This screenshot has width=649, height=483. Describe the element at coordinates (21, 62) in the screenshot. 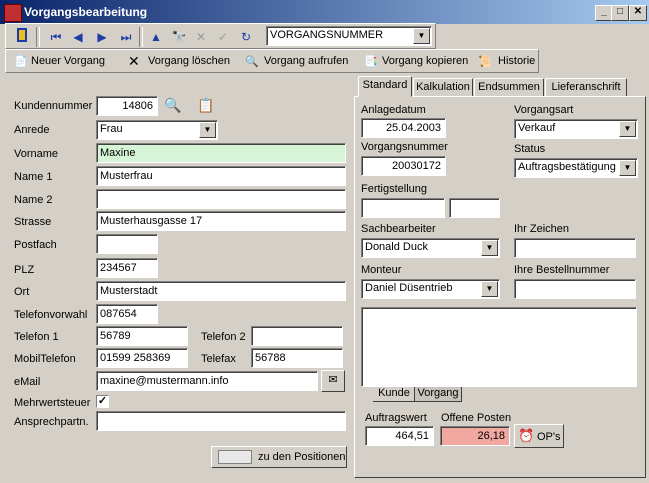

I see `new-document-icon: 📄` at that location.